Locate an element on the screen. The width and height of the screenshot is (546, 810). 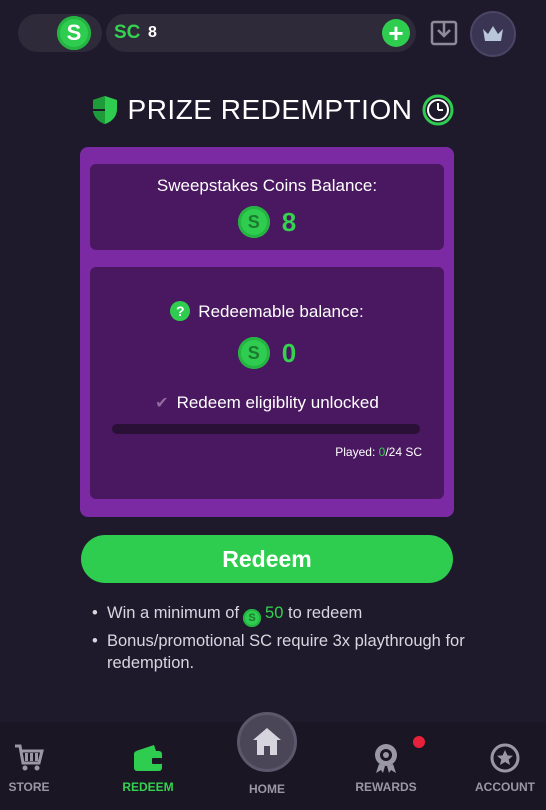
minimum-amount: 50 is located at coordinates (274, 613).